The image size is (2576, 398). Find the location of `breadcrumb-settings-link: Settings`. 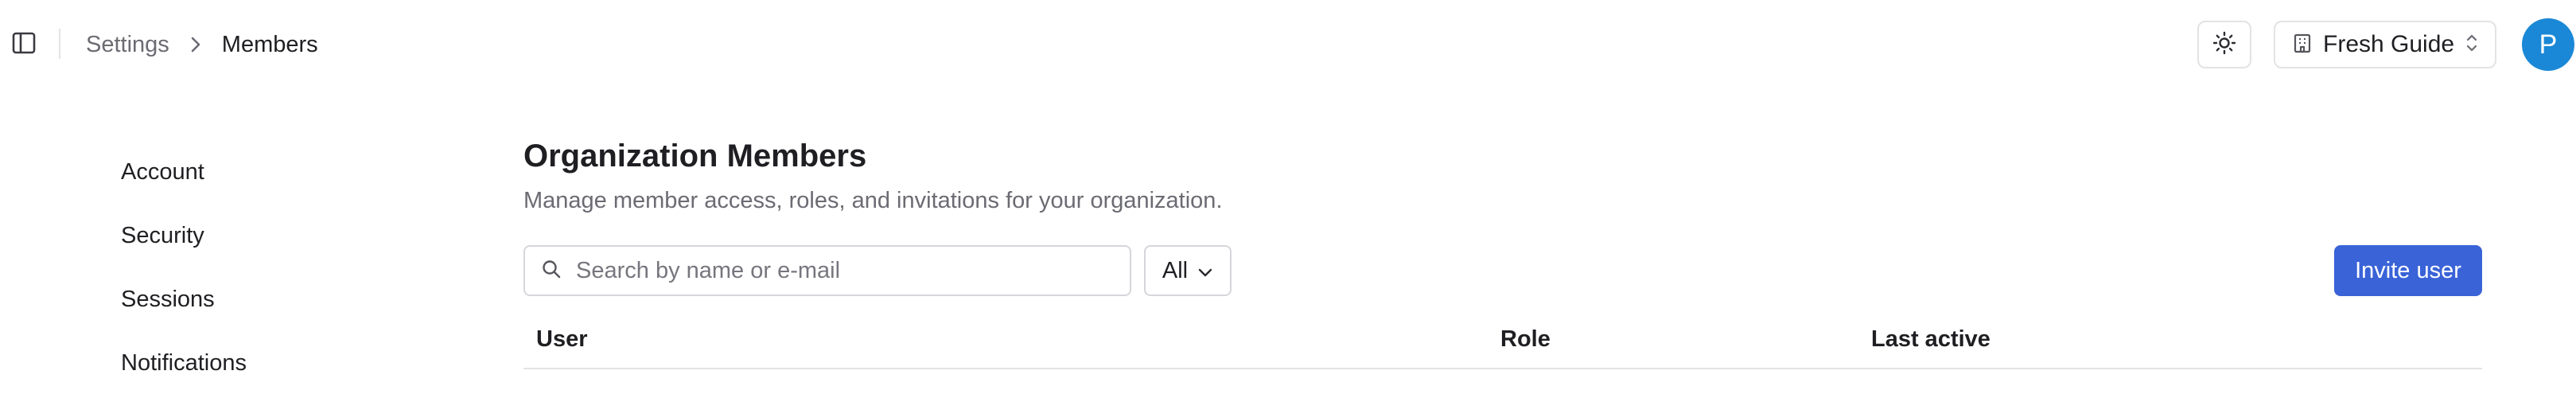

breadcrumb-settings-link: Settings is located at coordinates (128, 45).